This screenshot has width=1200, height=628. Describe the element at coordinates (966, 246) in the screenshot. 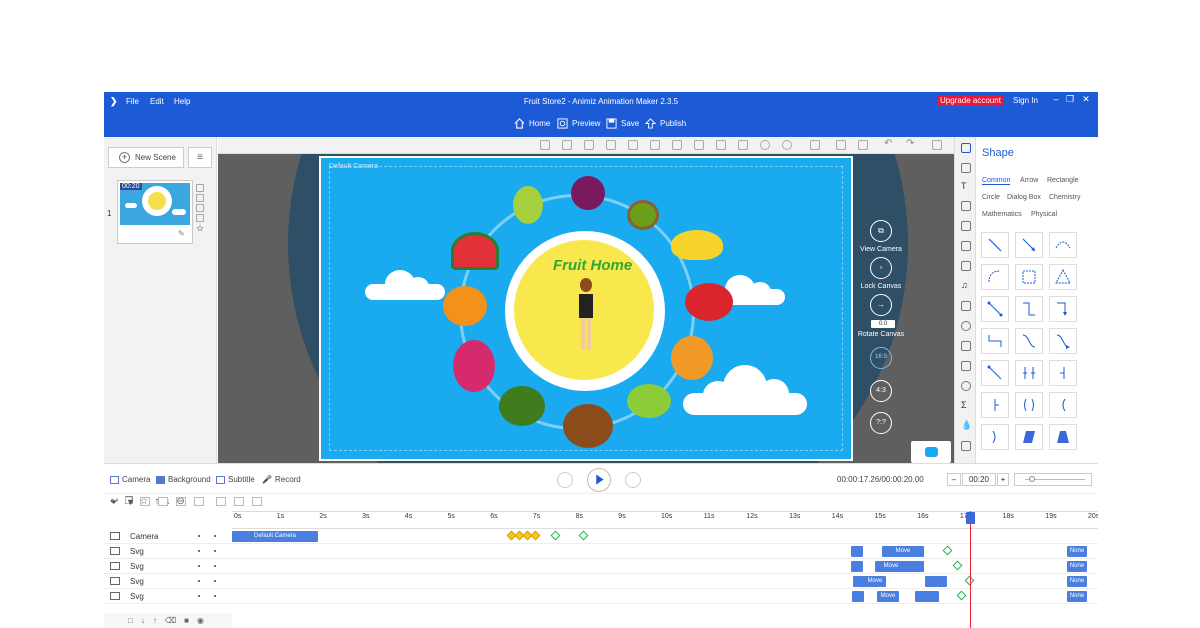

I see `bubble-tool-icon` at that location.